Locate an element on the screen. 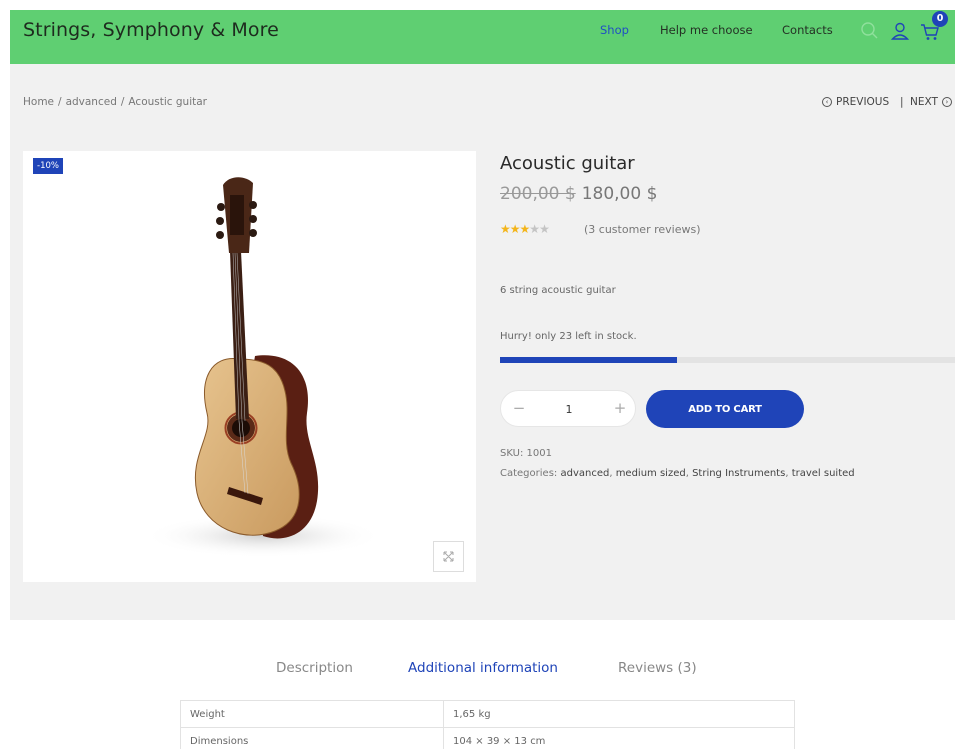 Image resolution: width=955 pixels, height=749 pixels. attribute-value: 1,65 kg is located at coordinates (619, 714).